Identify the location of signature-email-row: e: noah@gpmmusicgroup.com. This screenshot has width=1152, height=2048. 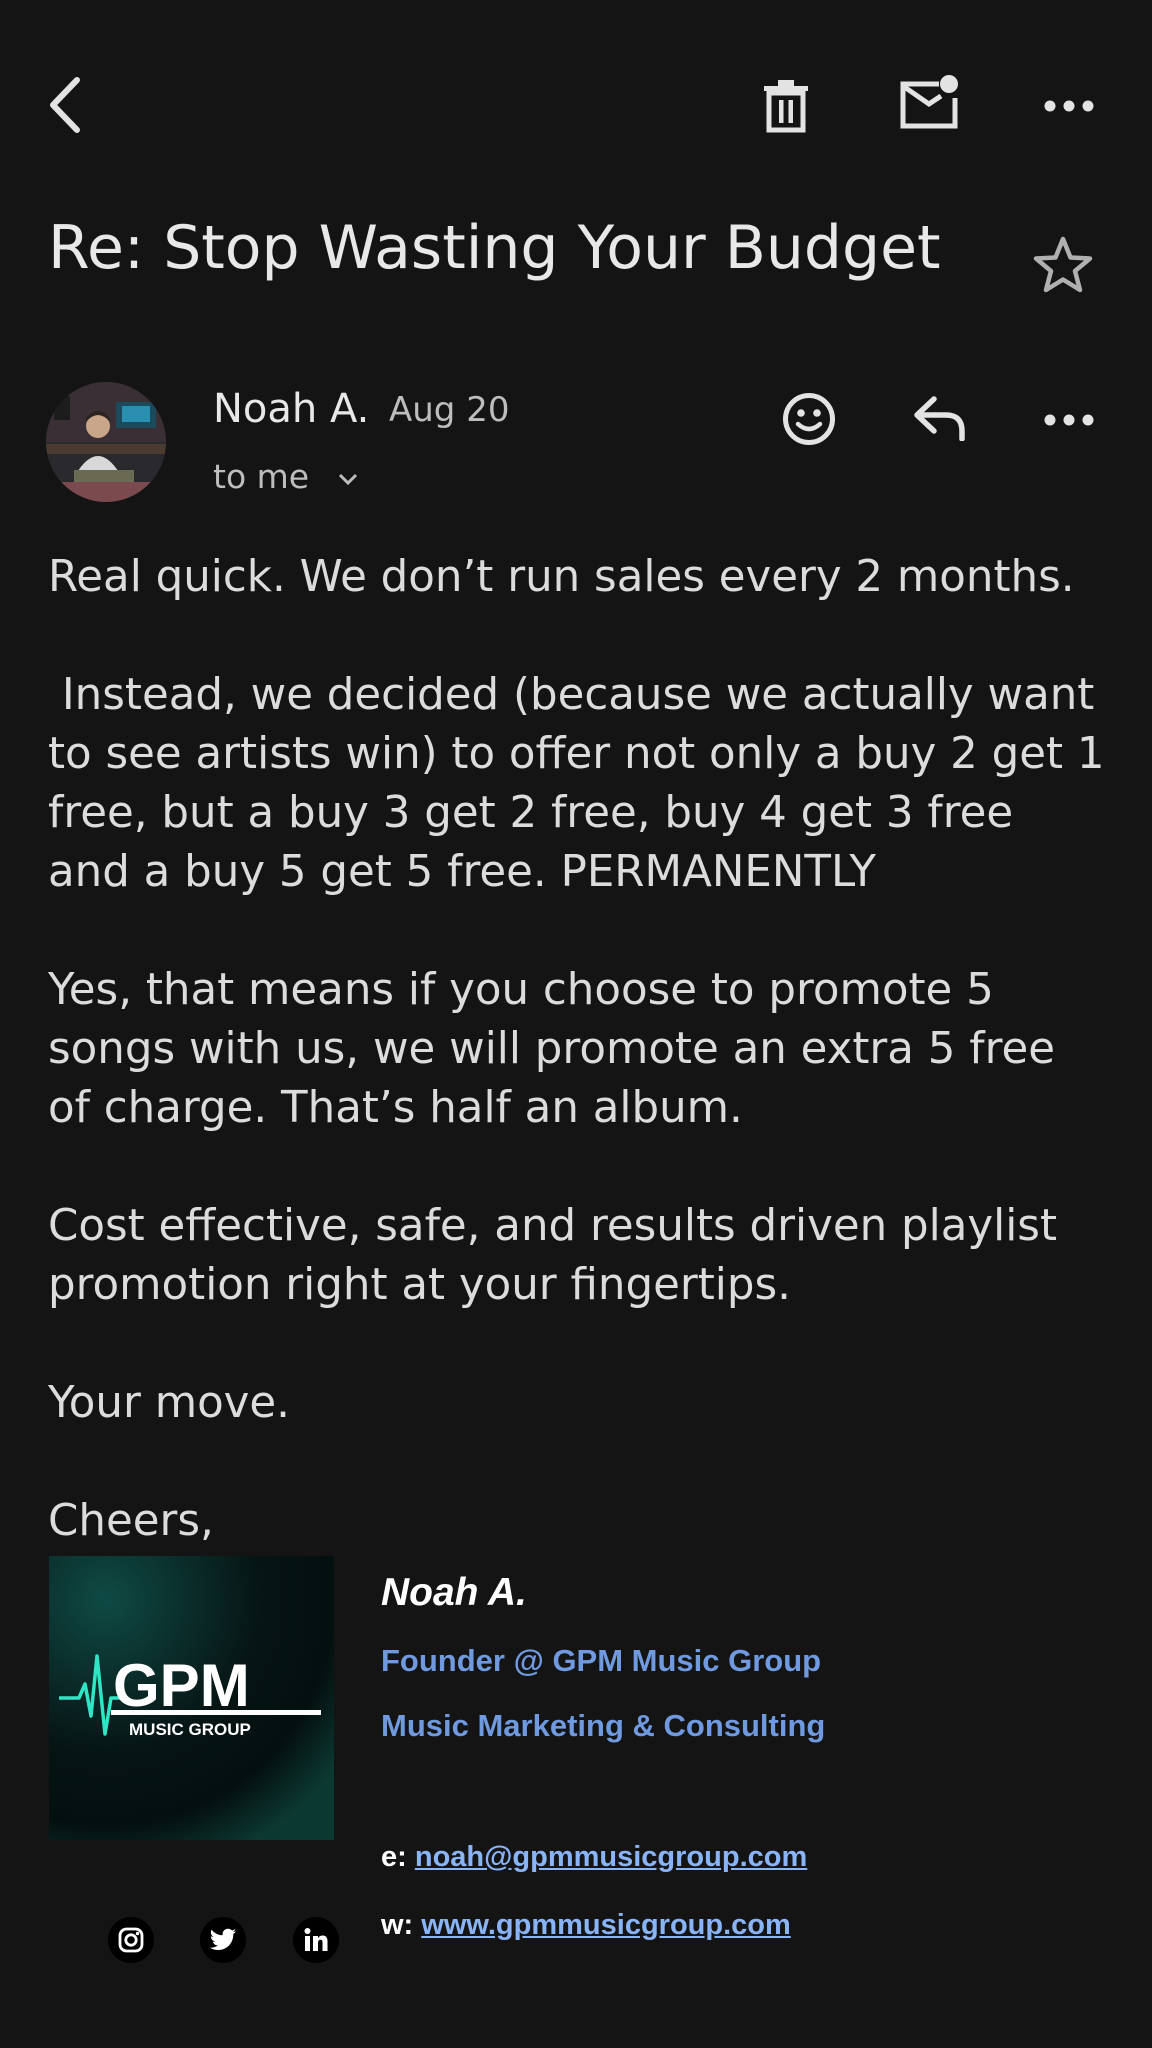
(594, 1857).